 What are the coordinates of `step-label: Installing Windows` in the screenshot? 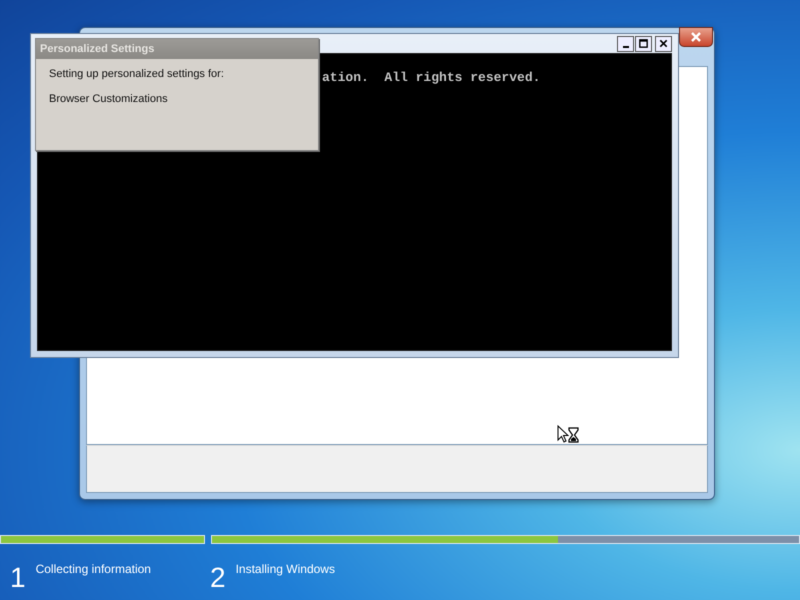 It's located at (285, 569).